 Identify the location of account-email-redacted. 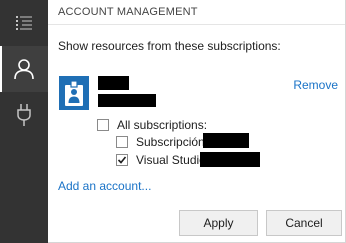
(127, 100).